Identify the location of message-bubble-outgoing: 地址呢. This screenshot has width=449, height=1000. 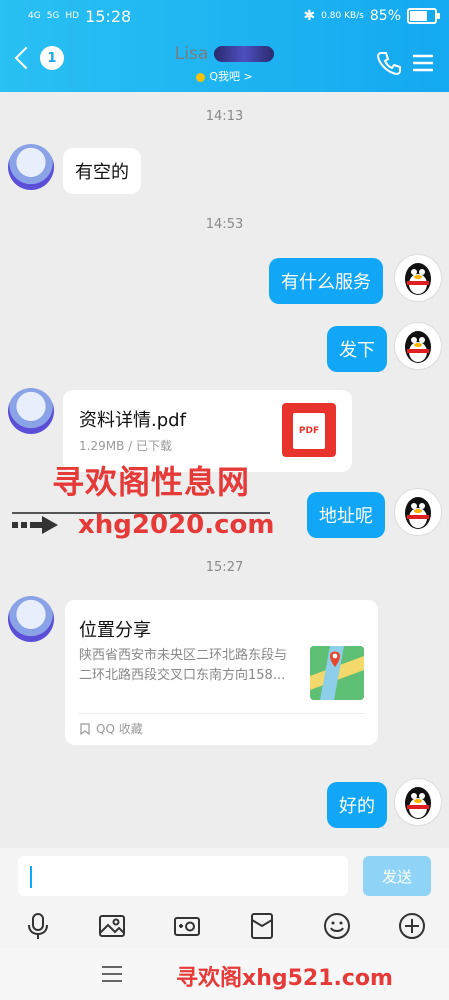
(346, 515).